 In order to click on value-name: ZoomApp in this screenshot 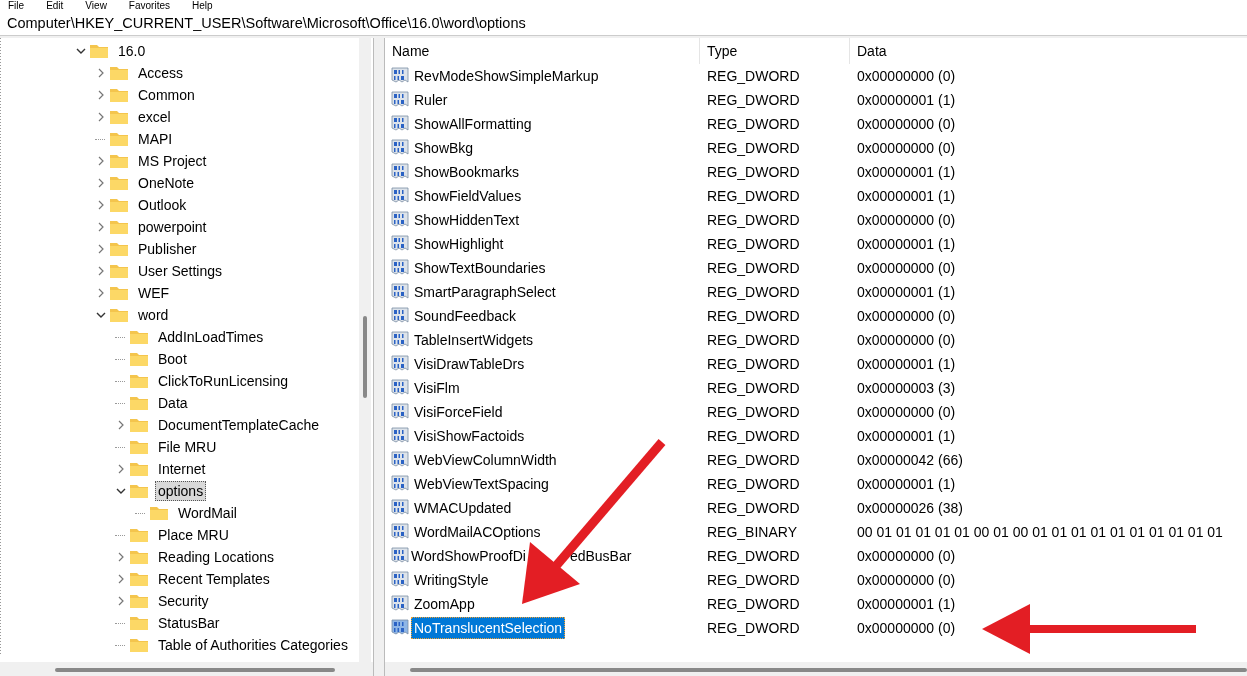, I will do `click(444, 604)`.